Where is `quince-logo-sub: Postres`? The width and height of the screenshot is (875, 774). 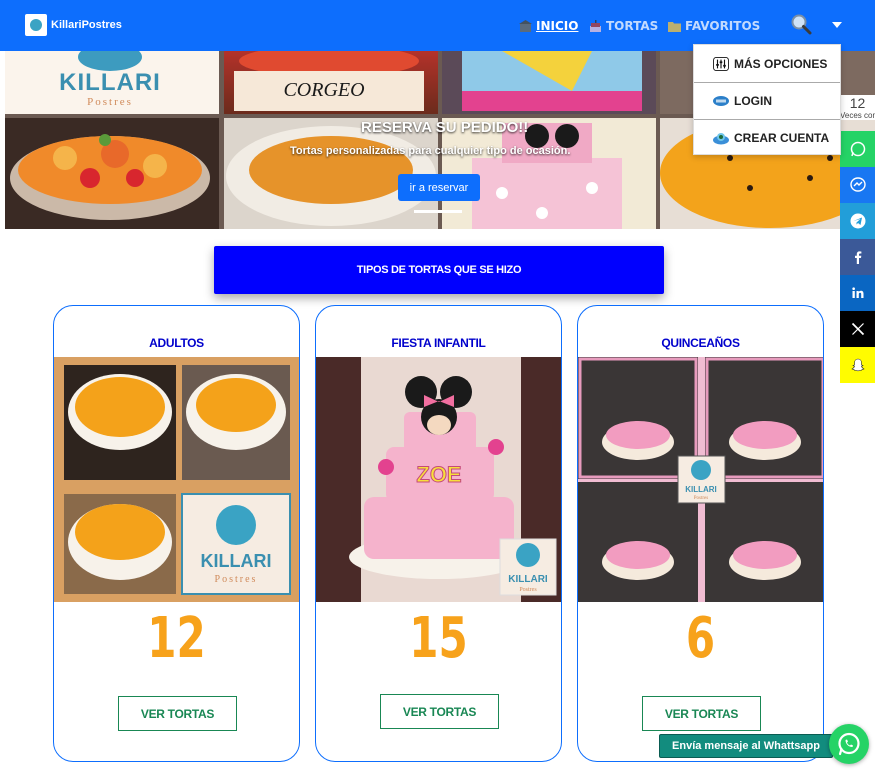 quince-logo-sub: Postres is located at coordinates (701, 498).